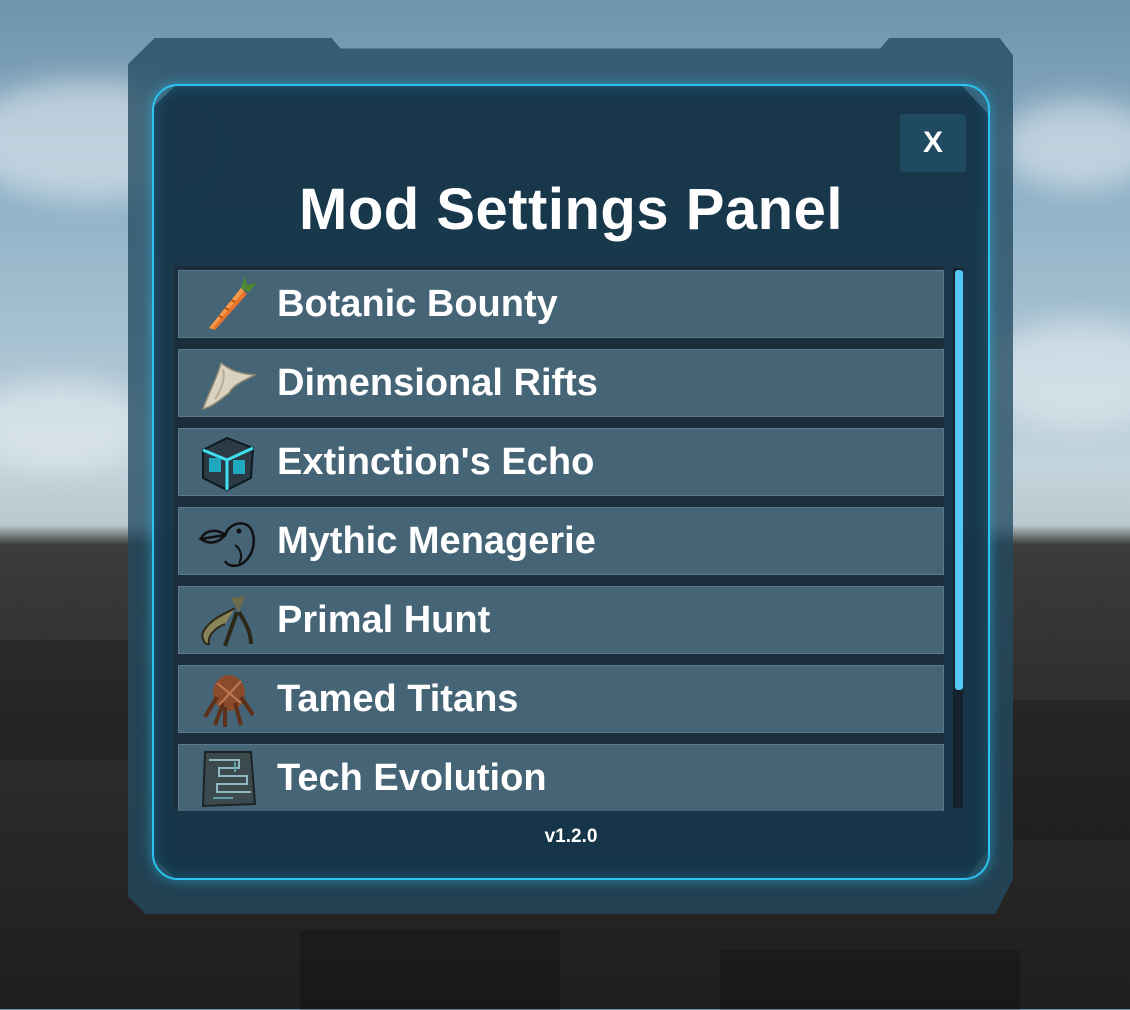  I want to click on mod-item-label: Tech Evolution, so click(412, 777).